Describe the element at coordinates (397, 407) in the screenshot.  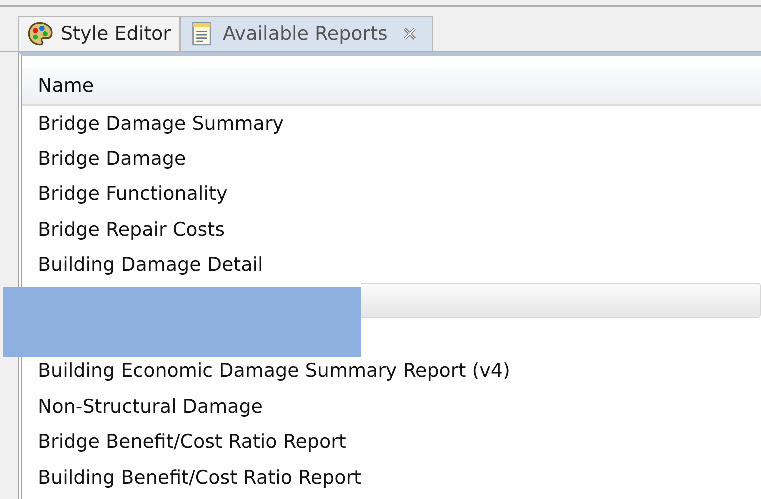
I see `table-row: Non-Structural Damage` at that location.